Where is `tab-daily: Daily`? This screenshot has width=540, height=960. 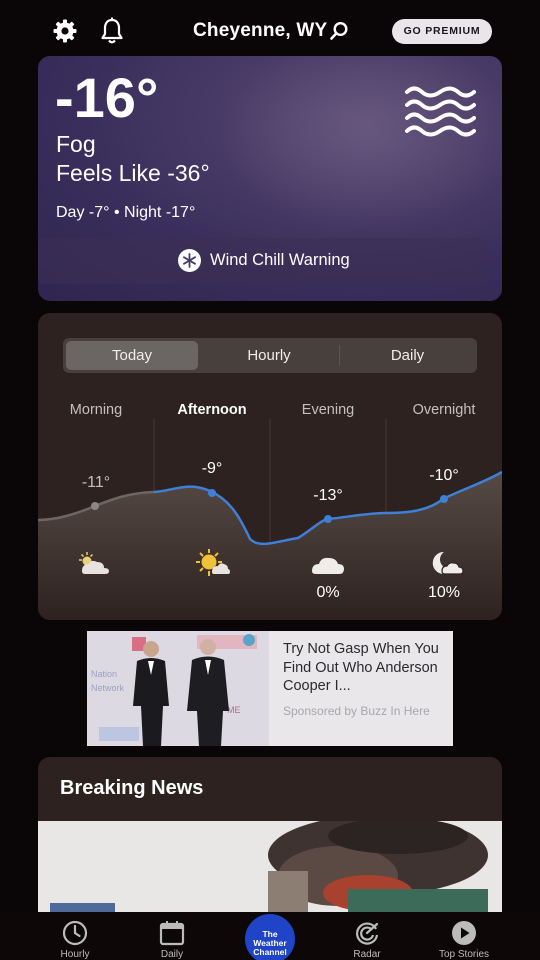 tab-daily: Daily is located at coordinates (407, 355).